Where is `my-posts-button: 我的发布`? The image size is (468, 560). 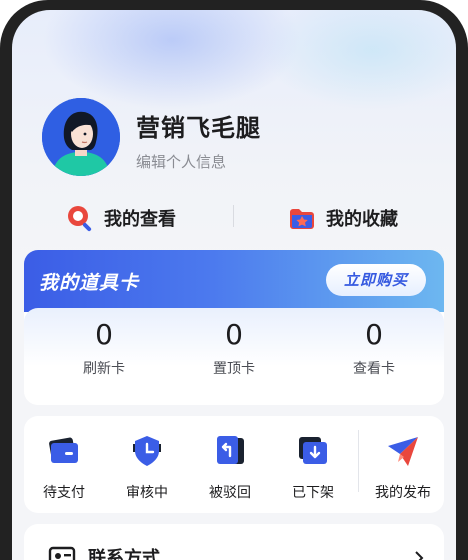
my-posts-button: 我的发布 is located at coordinates (403, 468).